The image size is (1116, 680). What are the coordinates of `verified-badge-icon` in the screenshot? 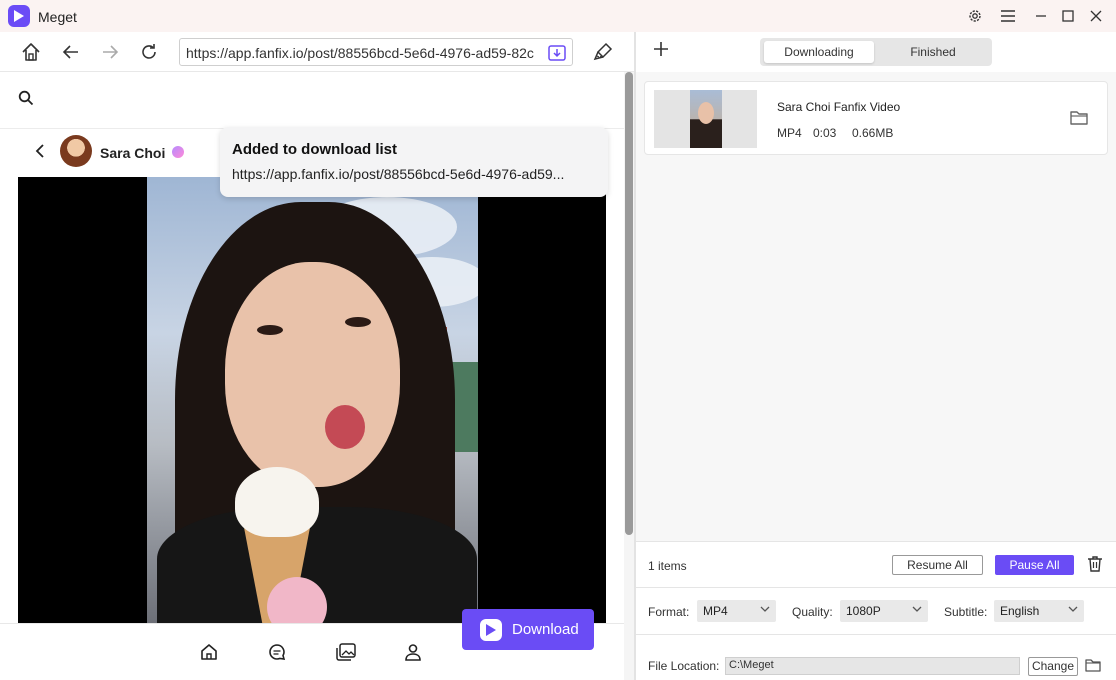 It's located at (178, 152).